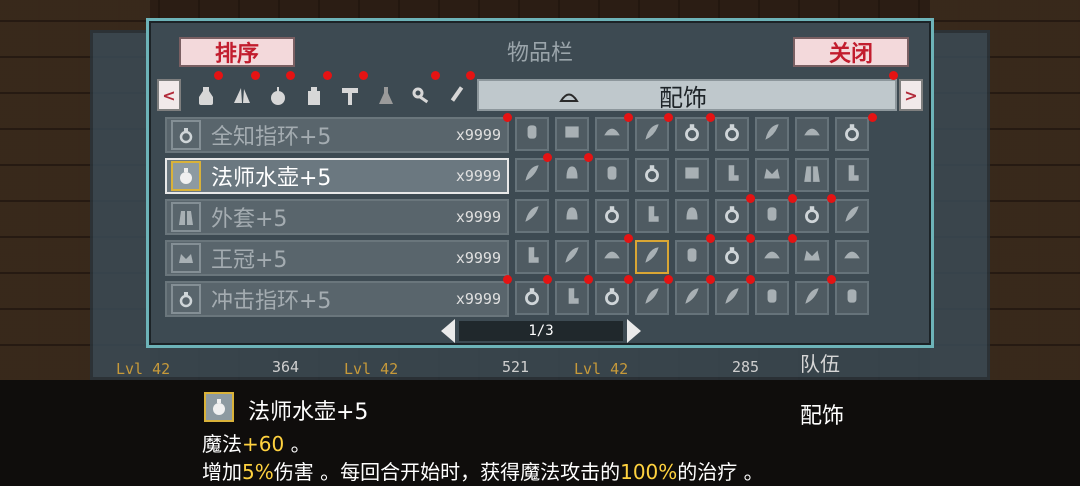 This screenshot has width=1080, height=486. What do you see at coordinates (286, 367) in the screenshot?
I see `stat-value: 364` at bounding box center [286, 367].